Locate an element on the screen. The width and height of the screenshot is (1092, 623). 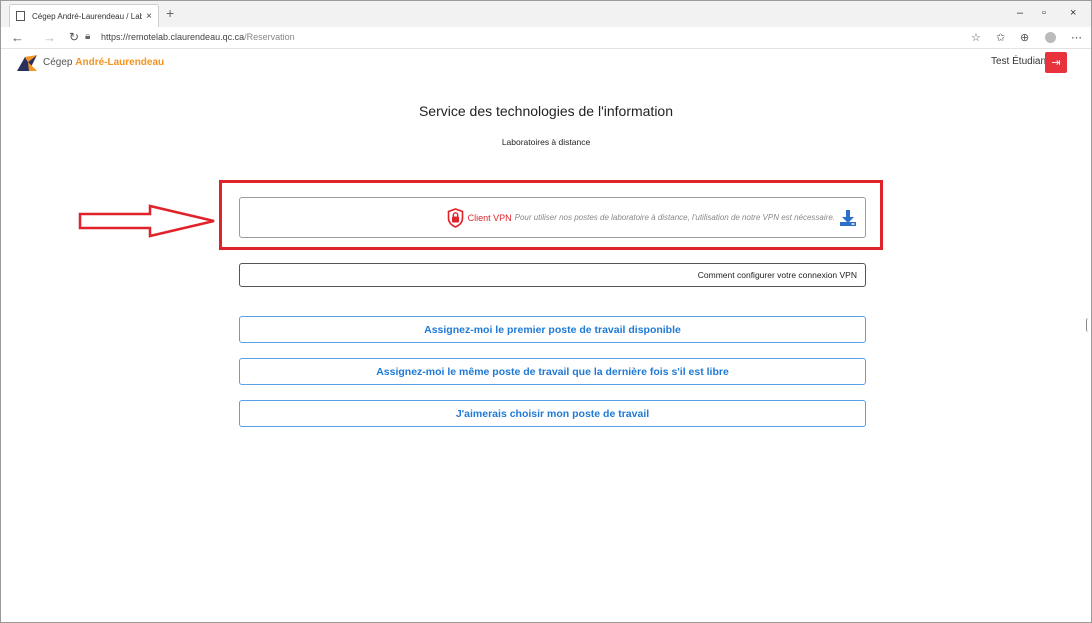
shield-lock-icon is located at coordinates (455, 217).